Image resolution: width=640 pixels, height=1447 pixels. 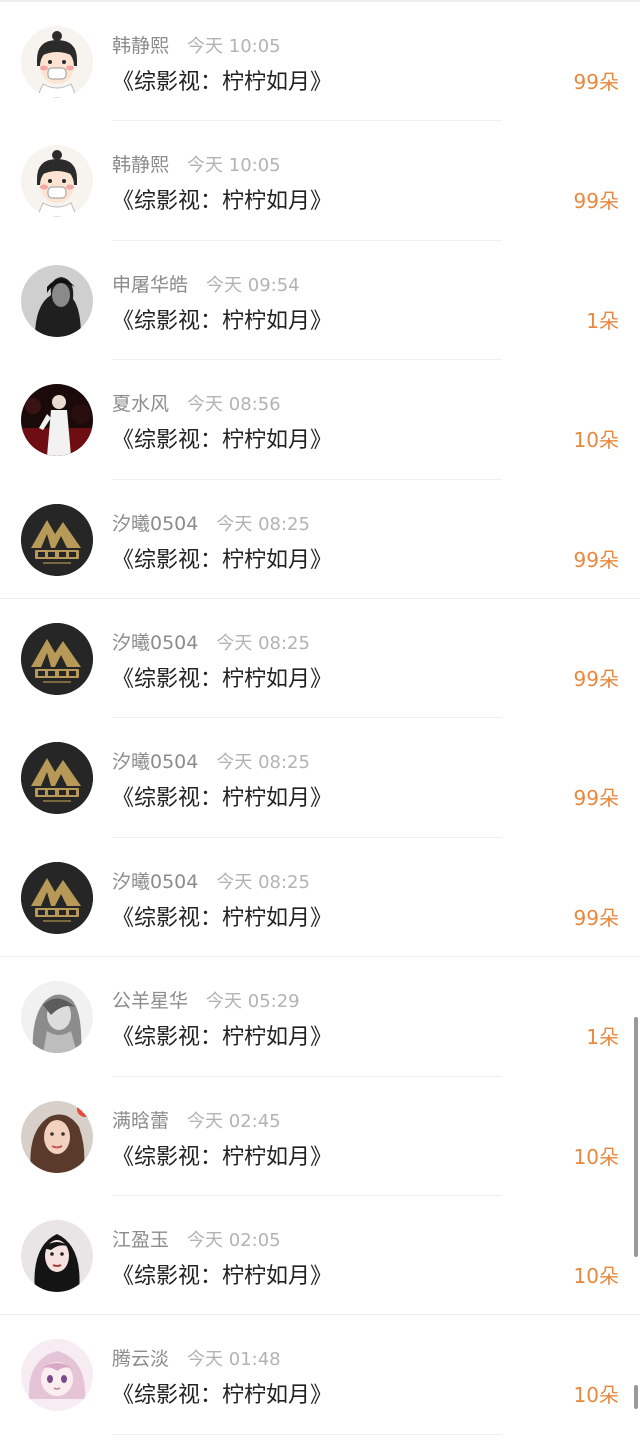 What do you see at coordinates (320, 301) in the screenshot?
I see `gift-list-item: 申屠华皓 今天 09:54 《综影视：柠柠如月》 1朵` at bounding box center [320, 301].